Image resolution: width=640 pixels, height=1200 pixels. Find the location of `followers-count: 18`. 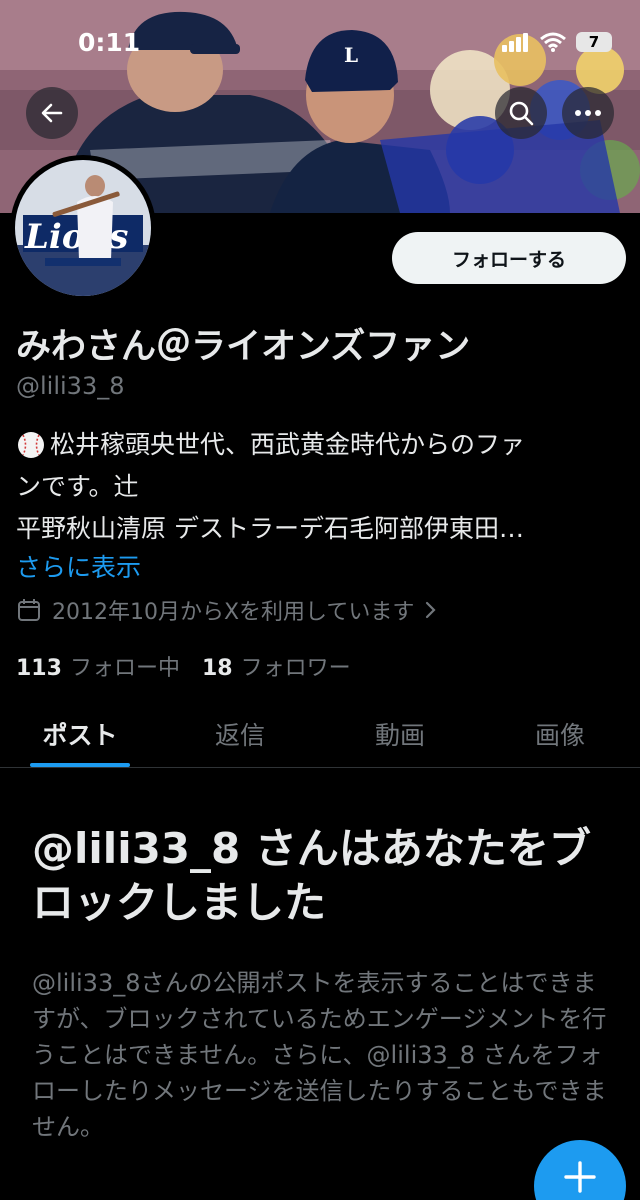

followers-count: 18 is located at coordinates (217, 668).